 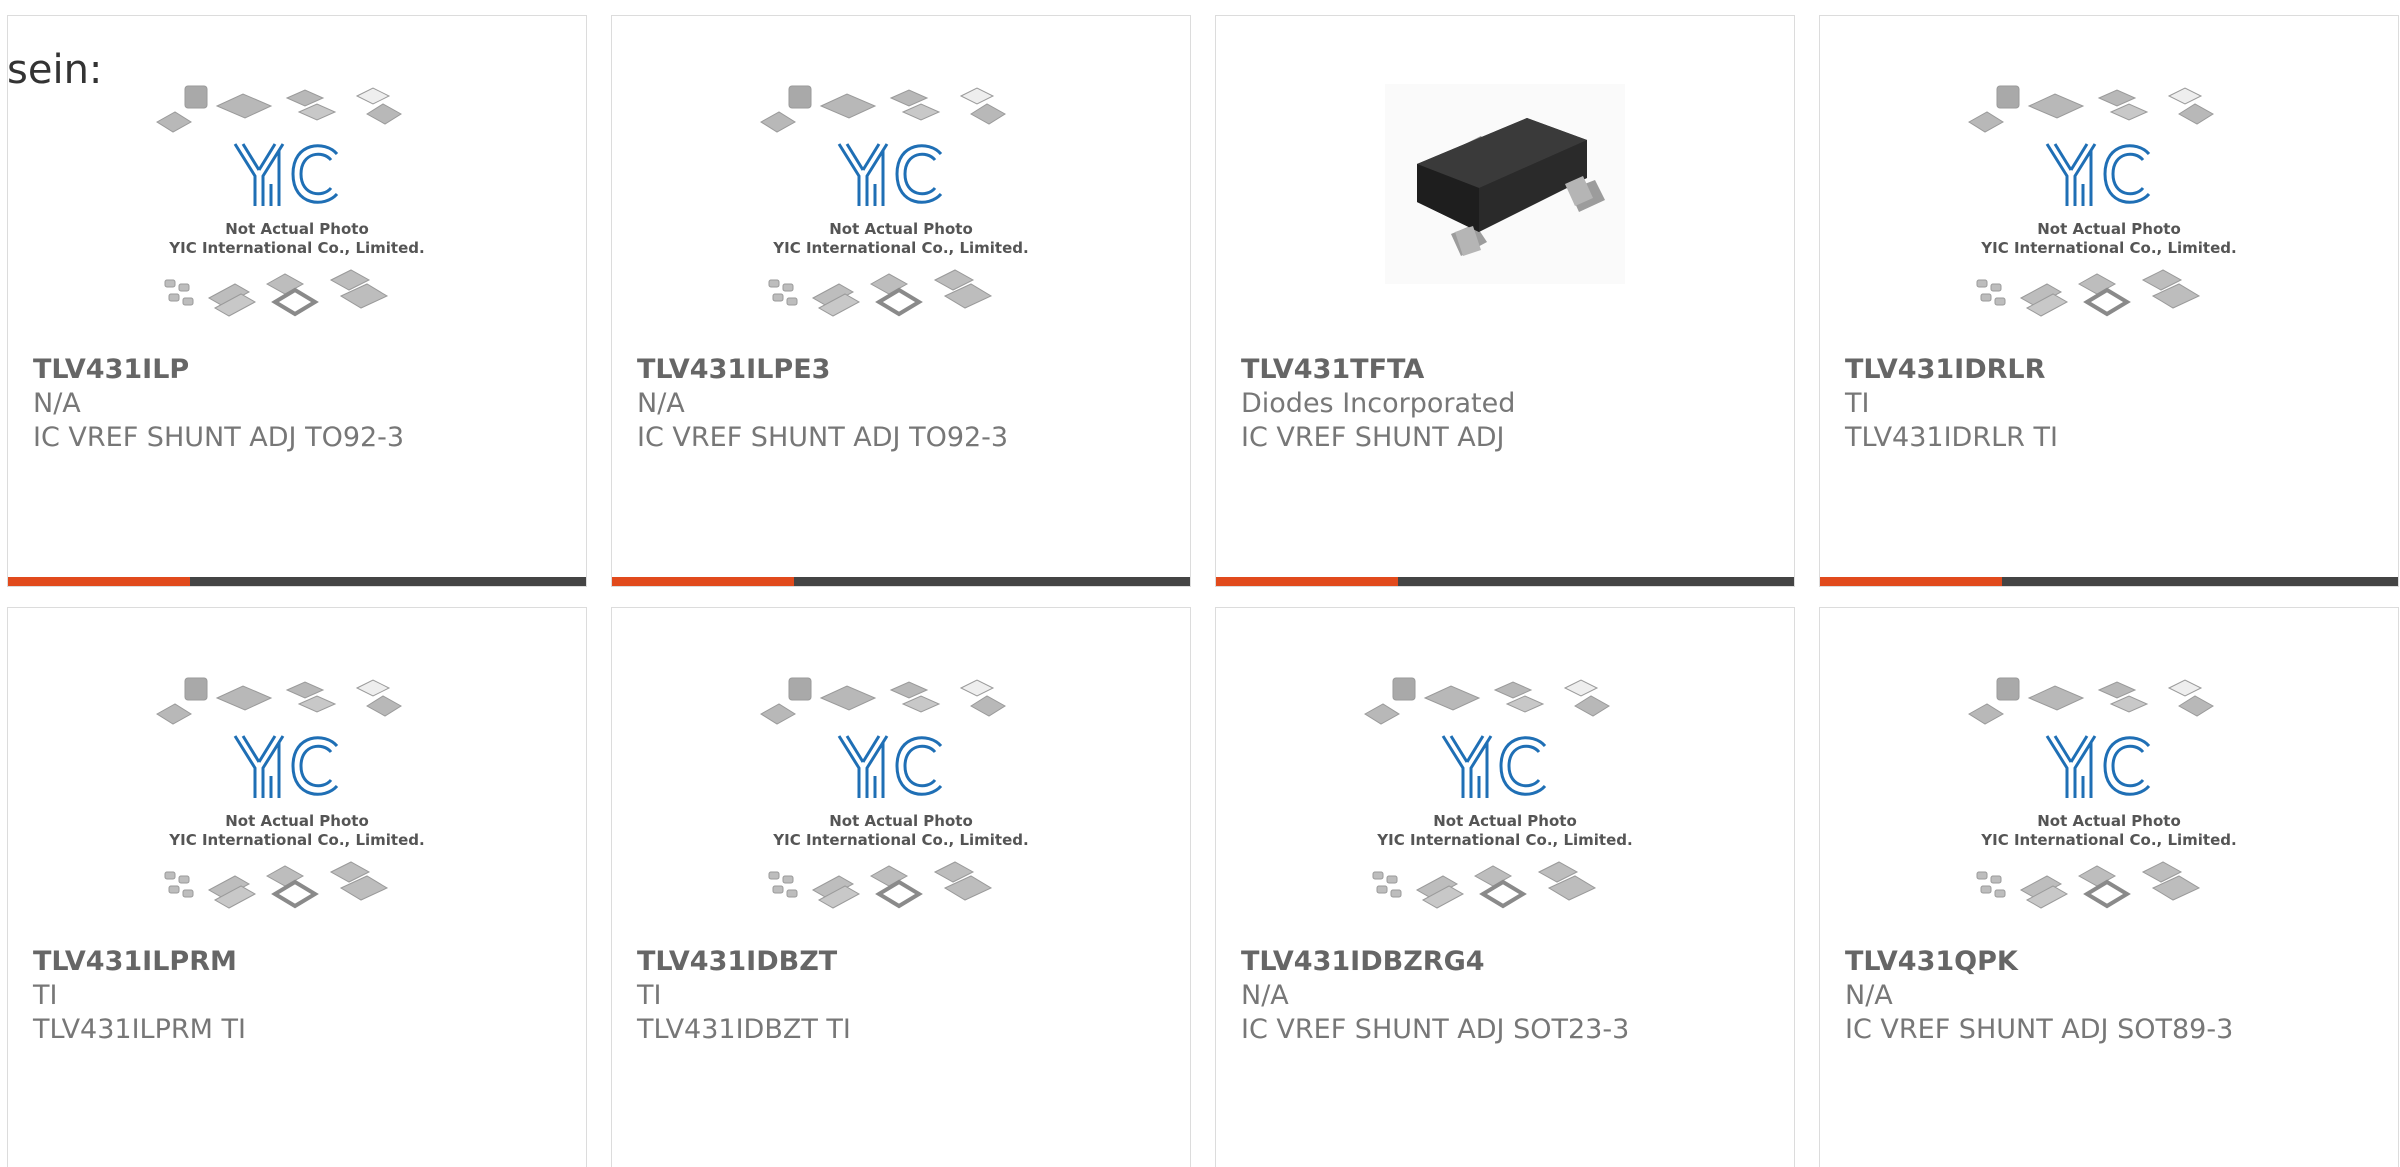 What do you see at coordinates (299, 370) in the screenshot?
I see `part-number-link: TLV431ILP` at bounding box center [299, 370].